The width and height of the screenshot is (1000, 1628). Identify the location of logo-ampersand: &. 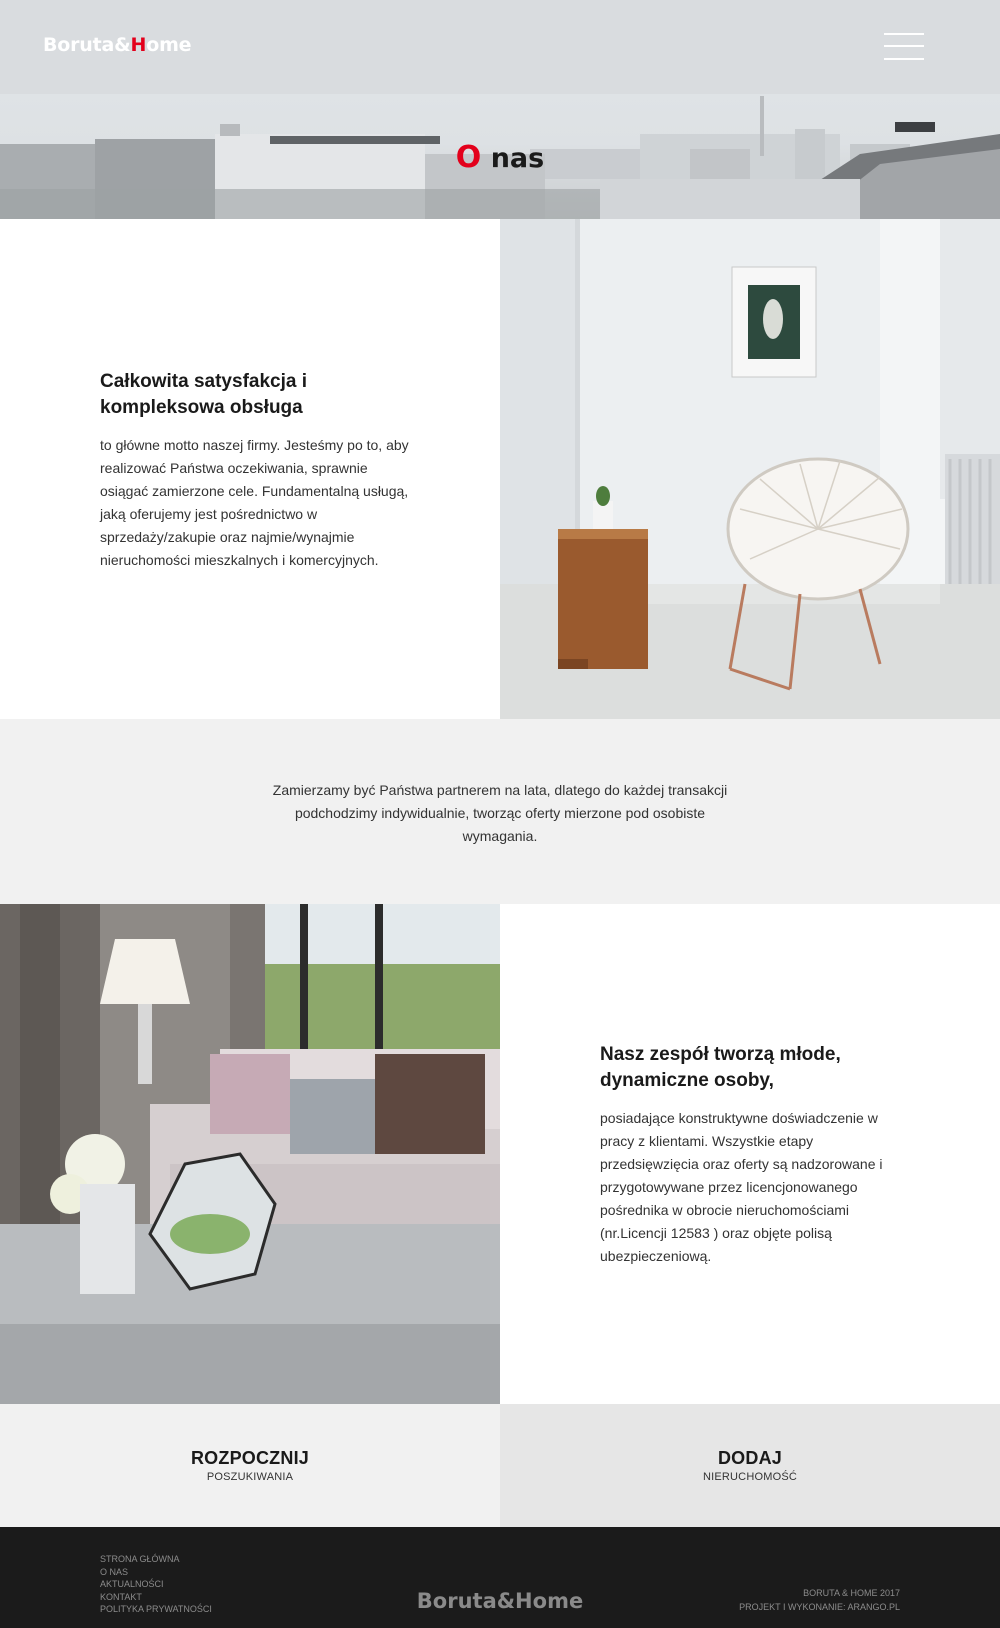
(122, 45).